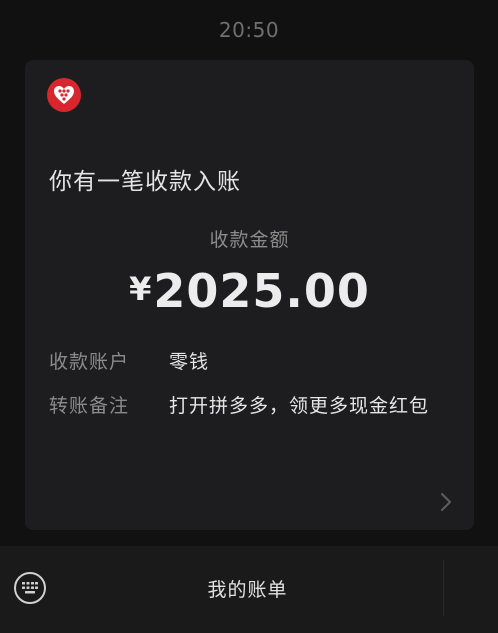  Describe the element at coordinates (89, 406) in the screenshot. I see `row-label: 转账备注` at that location.